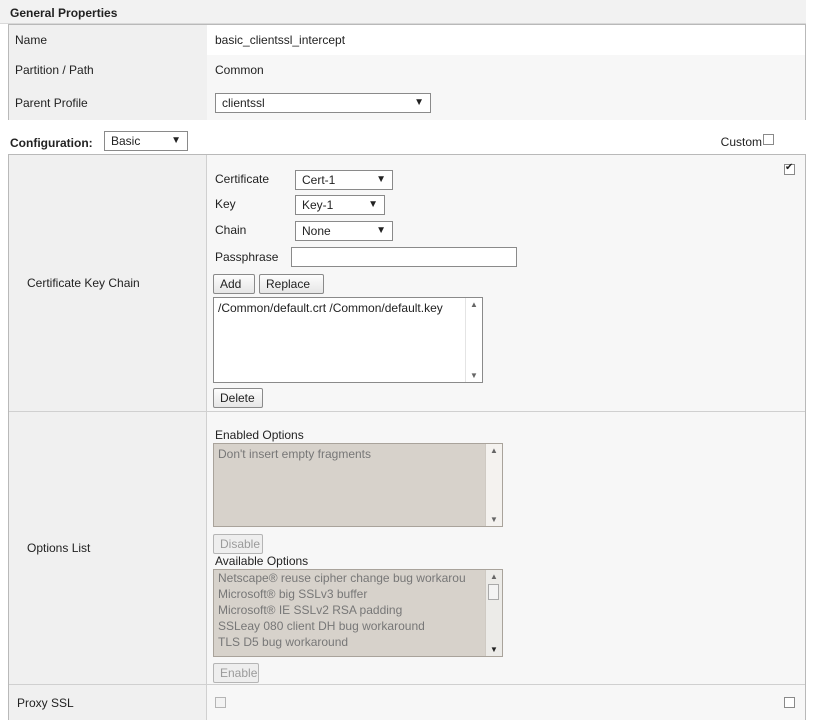  Describe the element at coordinates (108, 702) in the screenshot. I see `proxy-ssl-label: Proxy SSL` at that location.